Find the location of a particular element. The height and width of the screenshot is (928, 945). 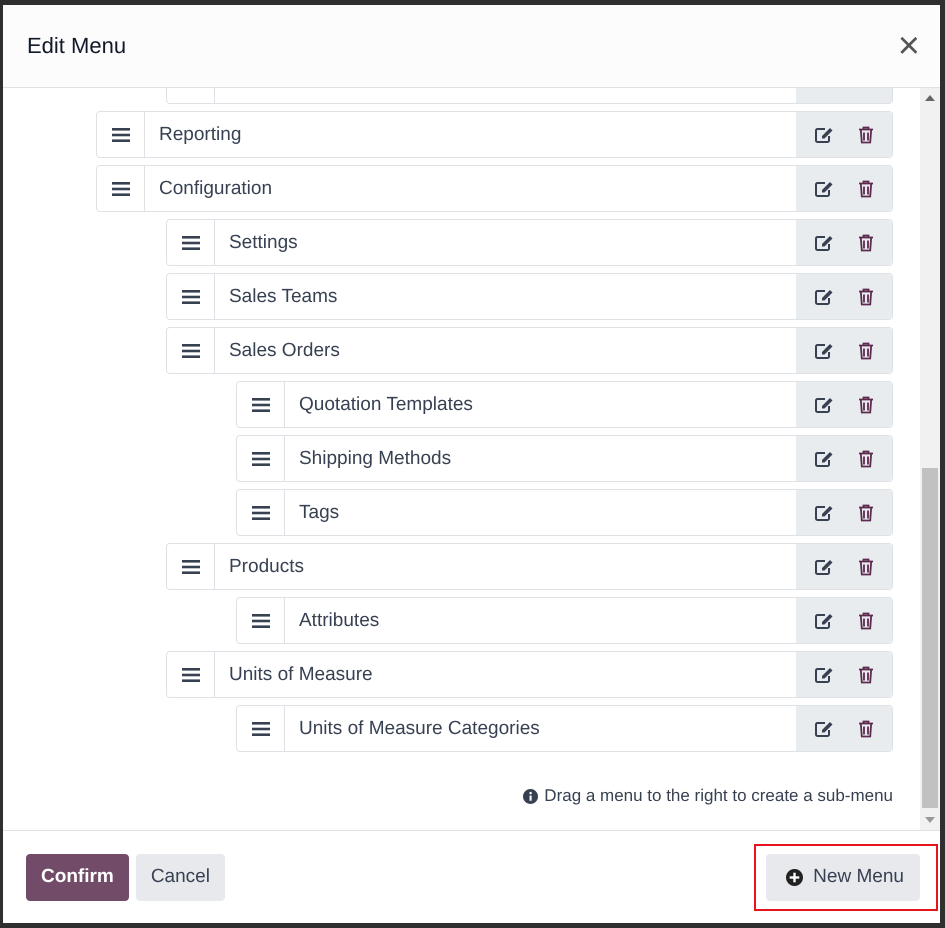

menu-label: Attributes is located at coordinates (339, 620).